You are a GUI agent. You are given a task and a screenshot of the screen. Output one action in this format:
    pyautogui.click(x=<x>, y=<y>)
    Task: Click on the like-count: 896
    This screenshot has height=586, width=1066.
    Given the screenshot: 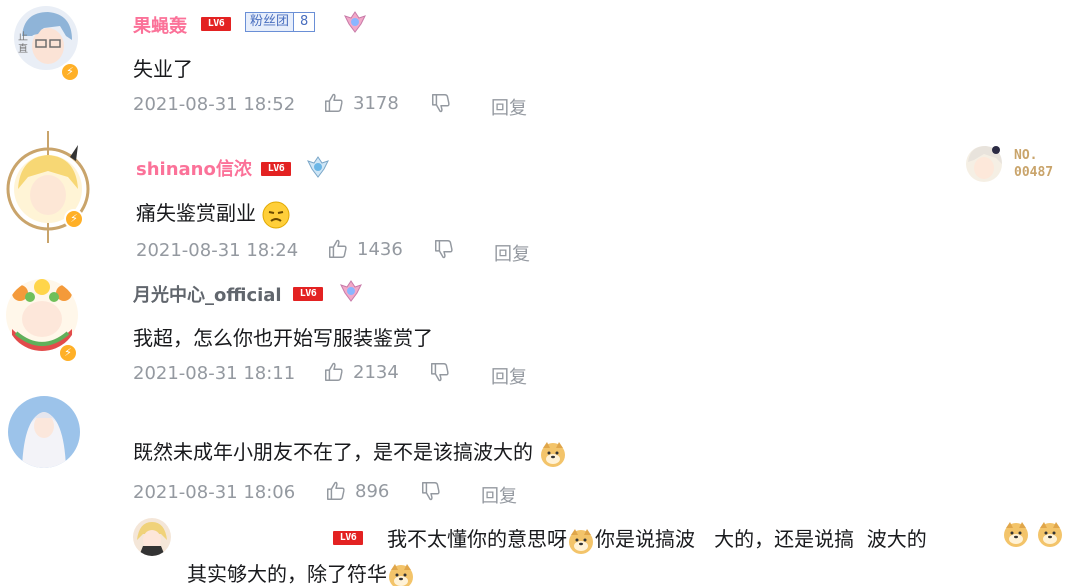 What is the action you would take?
    pyautogui.click(x=372, y=491)
    